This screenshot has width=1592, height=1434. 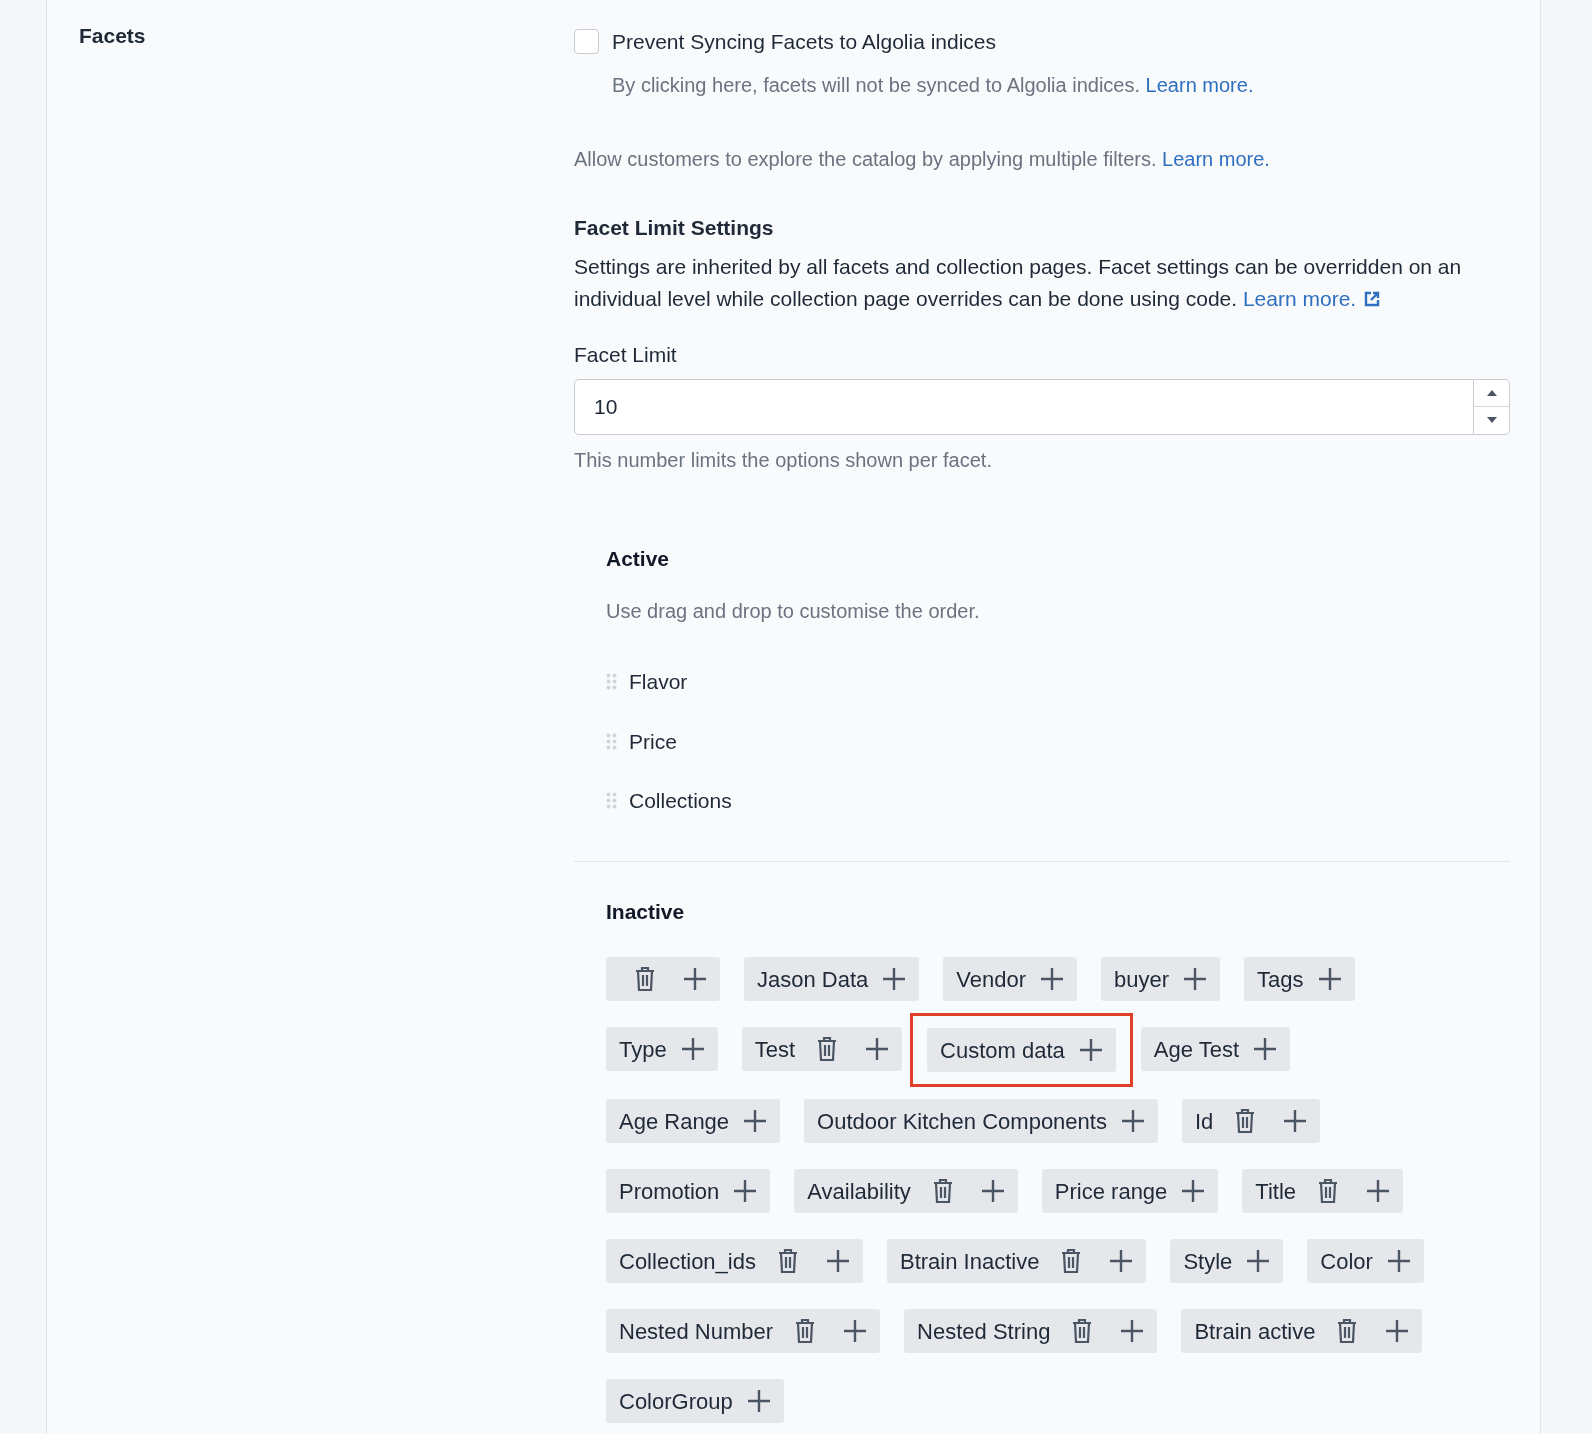 I want to click on facet-chip: Age Test, so click(x=1215, y=1049).